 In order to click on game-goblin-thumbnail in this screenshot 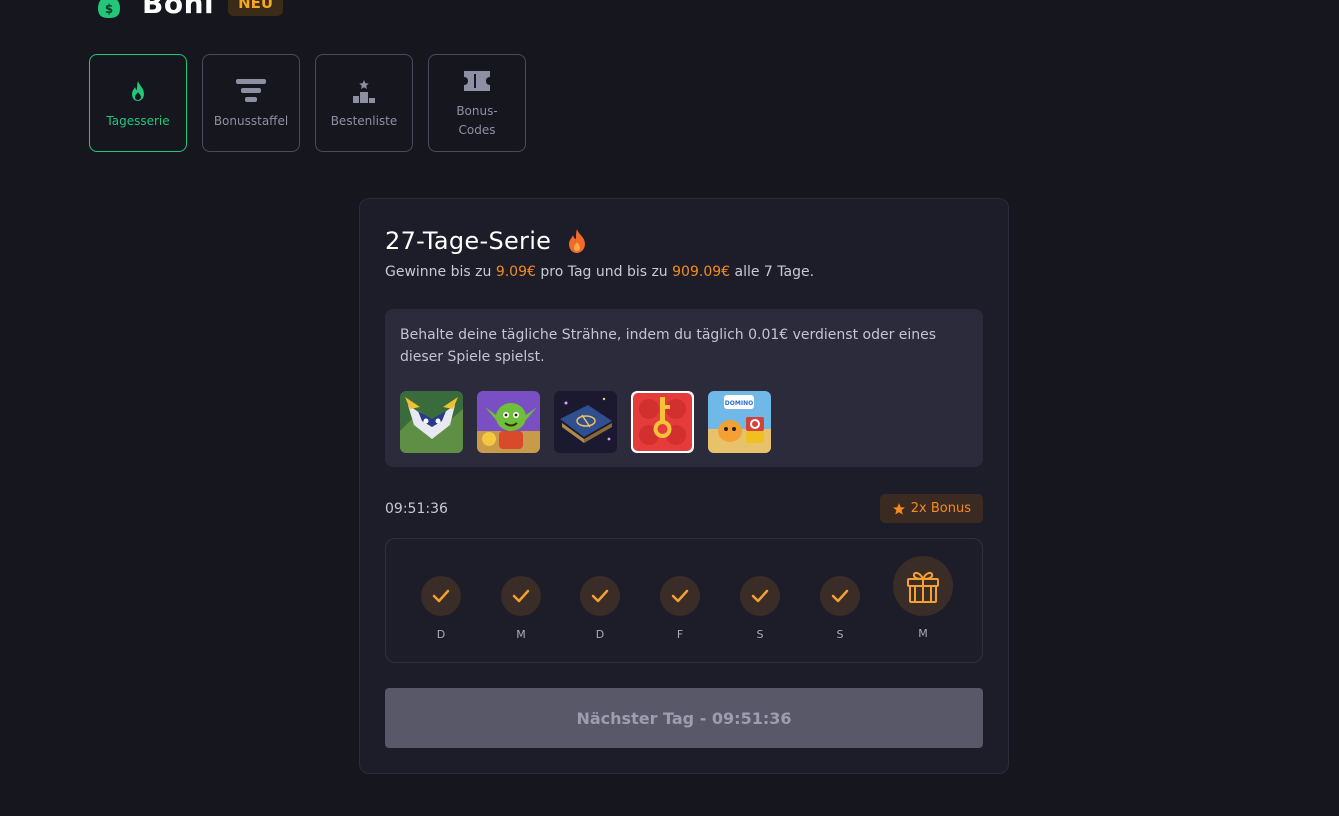, I will do `click(508, 422)`.